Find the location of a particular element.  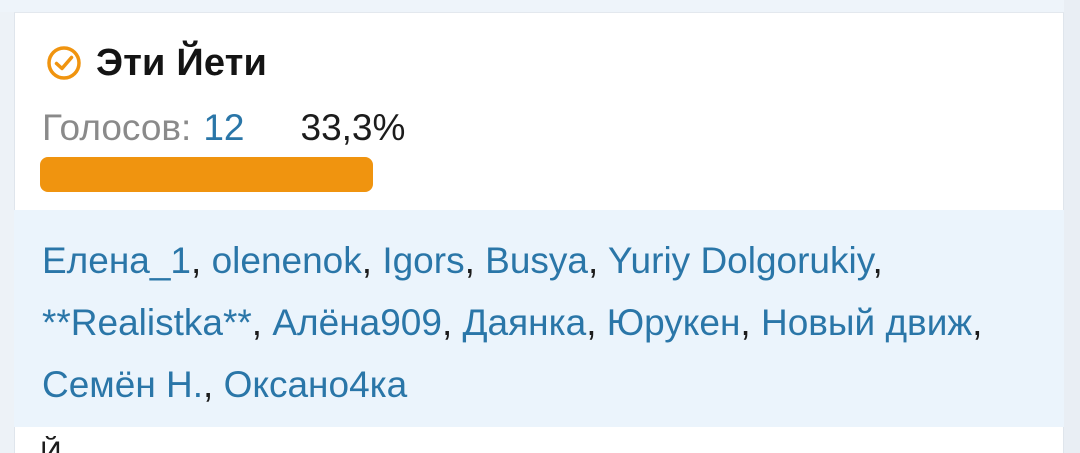

voter-link: Оксано4ка is located at coordinates (316, 384).